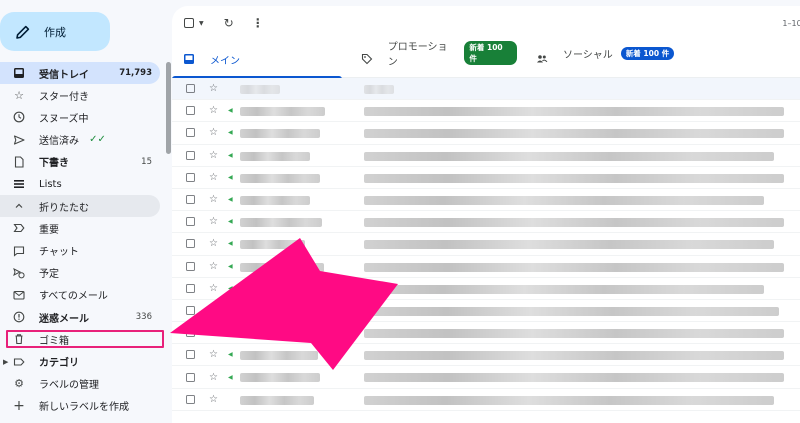 The width and height of the screenshot is (800, 423). What do you see at coordinates (201, 23) in the screenshot?
I see `select-dropdown-icon: ▼` at bounding box center [201, 23].